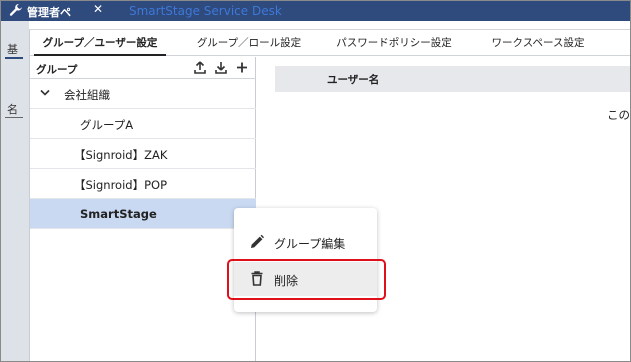 The width and height of the screenshot is (631, 362). Describe the element at coordinates (14, 58) in the screenshot. I see `active-underline` at that location.